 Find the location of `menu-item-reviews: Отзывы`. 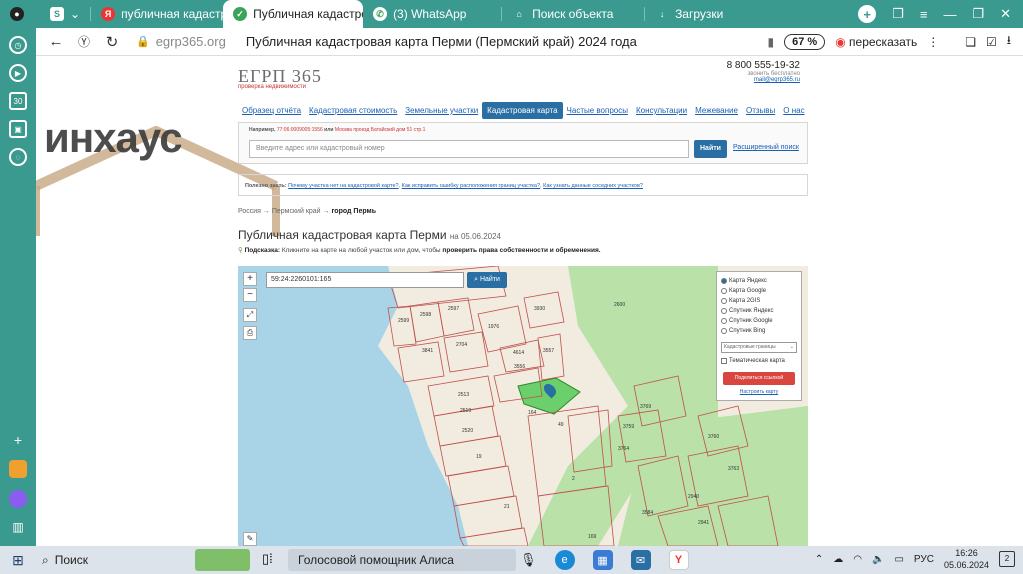

menu-item-reviews: Отзывы is located at coordinates (760, 110).